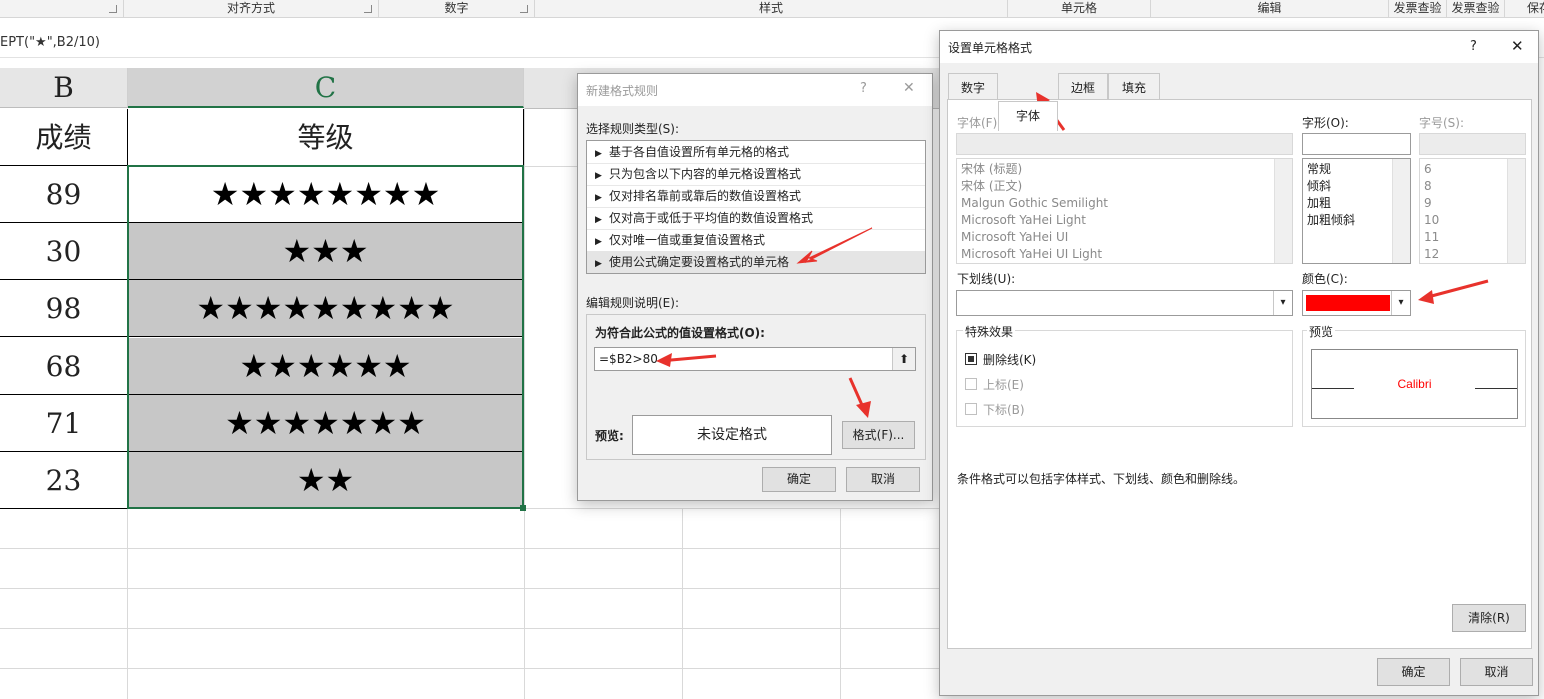 The image size is (1544, 699). I want to click on grade-cell: ★★, so click(326, 480).